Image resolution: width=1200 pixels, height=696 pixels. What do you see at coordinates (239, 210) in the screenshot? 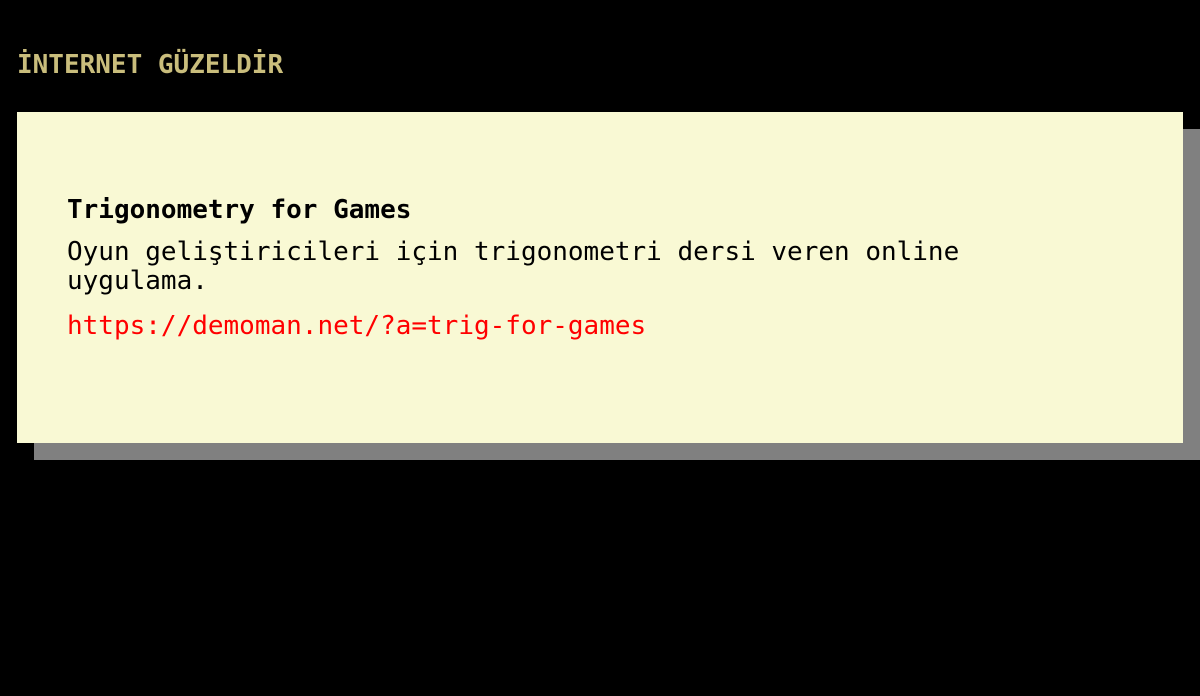
I see `card-title: Trigonometry for Games` at bounding box center [239, 210].